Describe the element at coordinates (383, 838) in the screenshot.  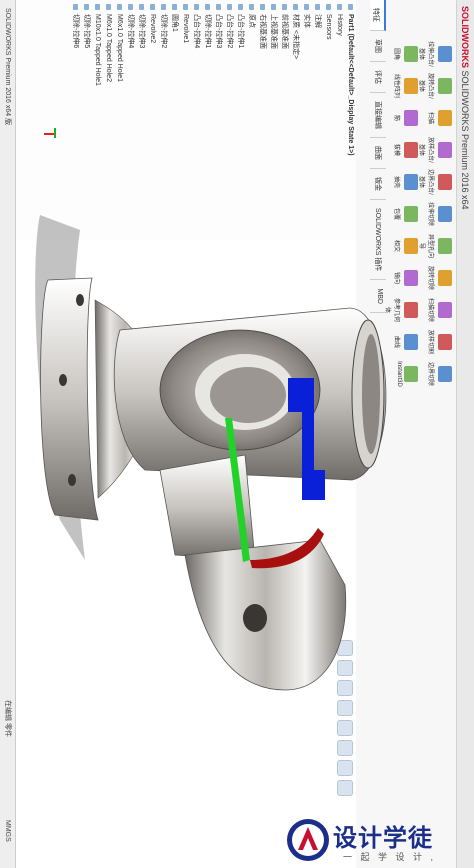
I see `watermark-brand: 设计学徒` at that location.